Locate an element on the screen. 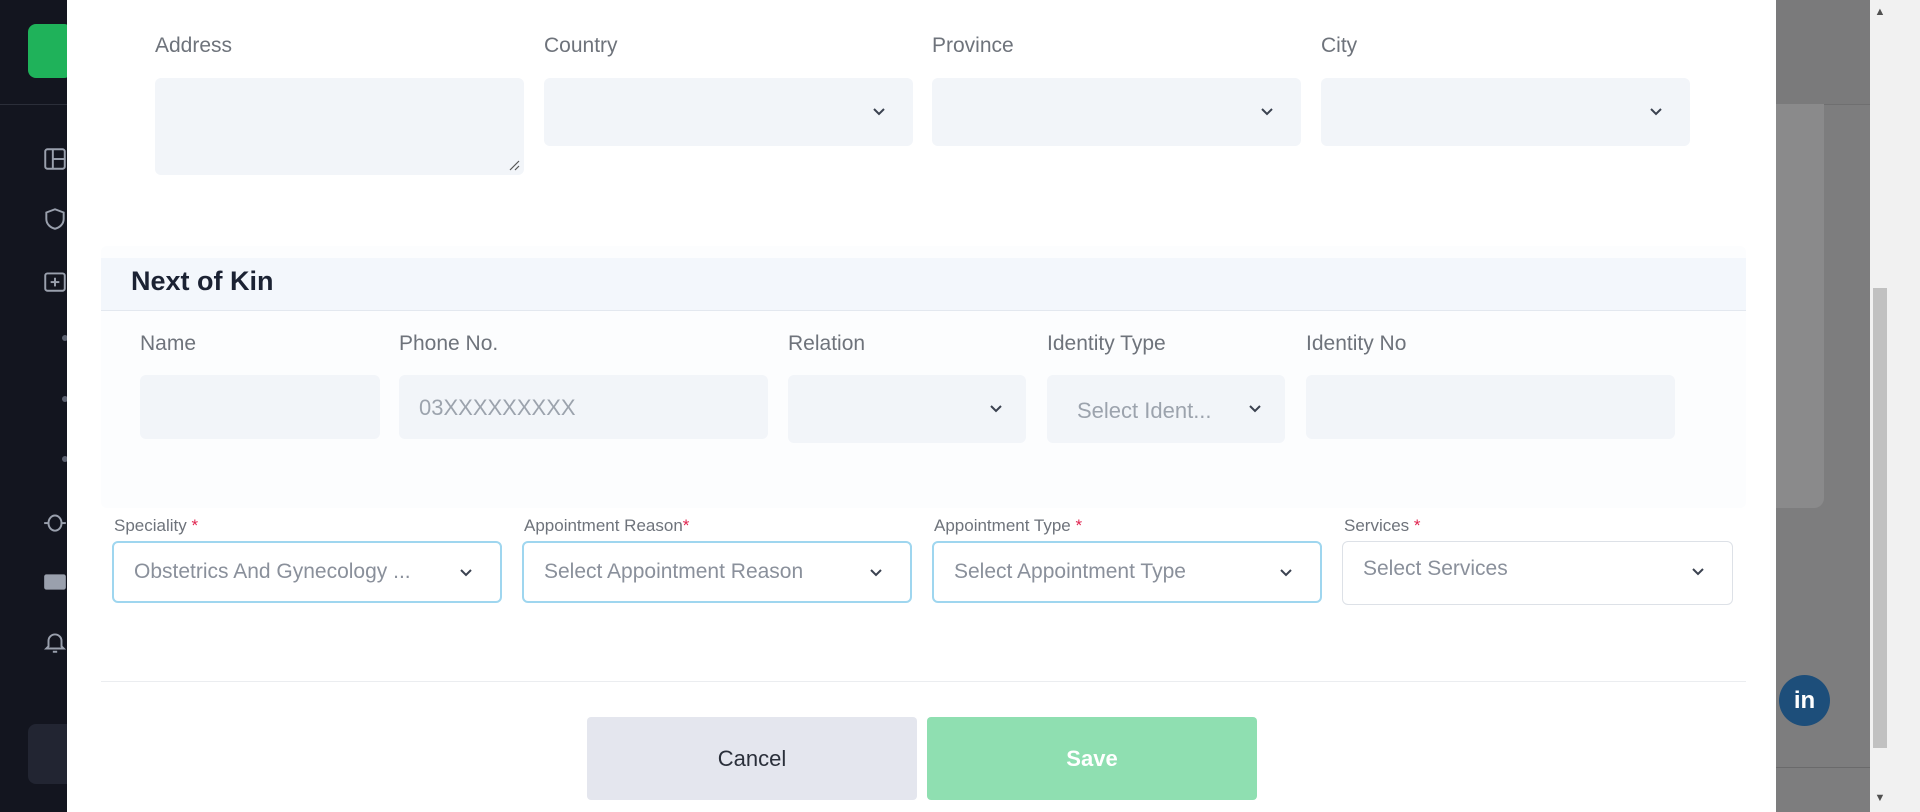 The width and height of the screenshot is (1920, 812). shield-icon is located at coordinates (55, 219).